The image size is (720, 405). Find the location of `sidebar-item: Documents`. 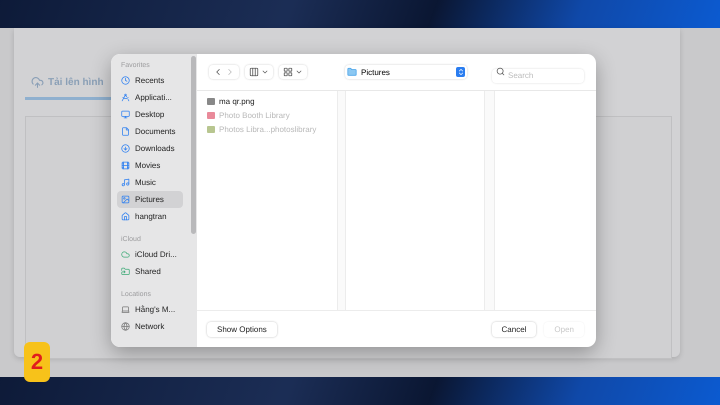

sidebar-item: Documents is located at coordinates (150, 131).